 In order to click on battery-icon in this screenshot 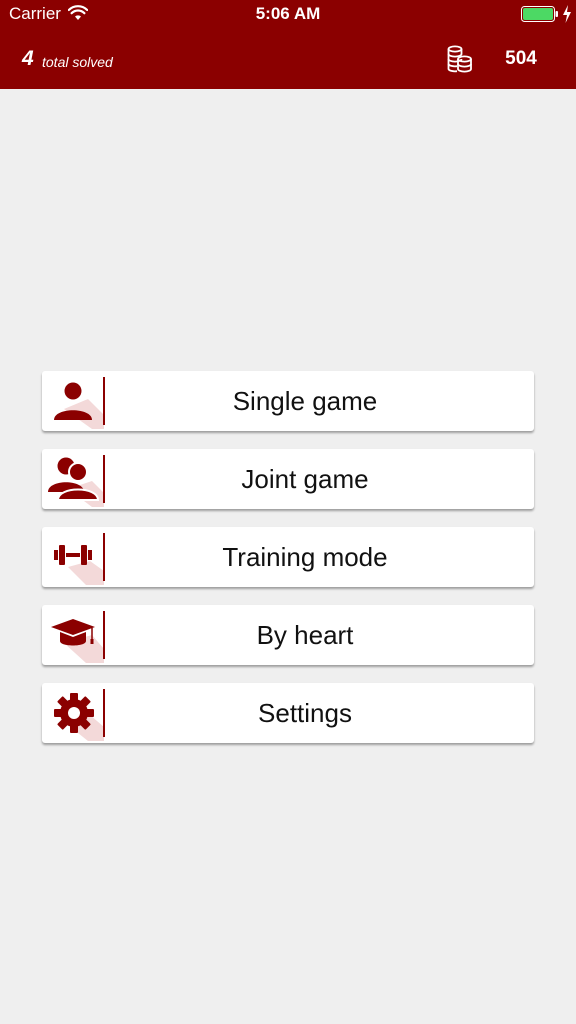, I will do `click(539, 14)`.